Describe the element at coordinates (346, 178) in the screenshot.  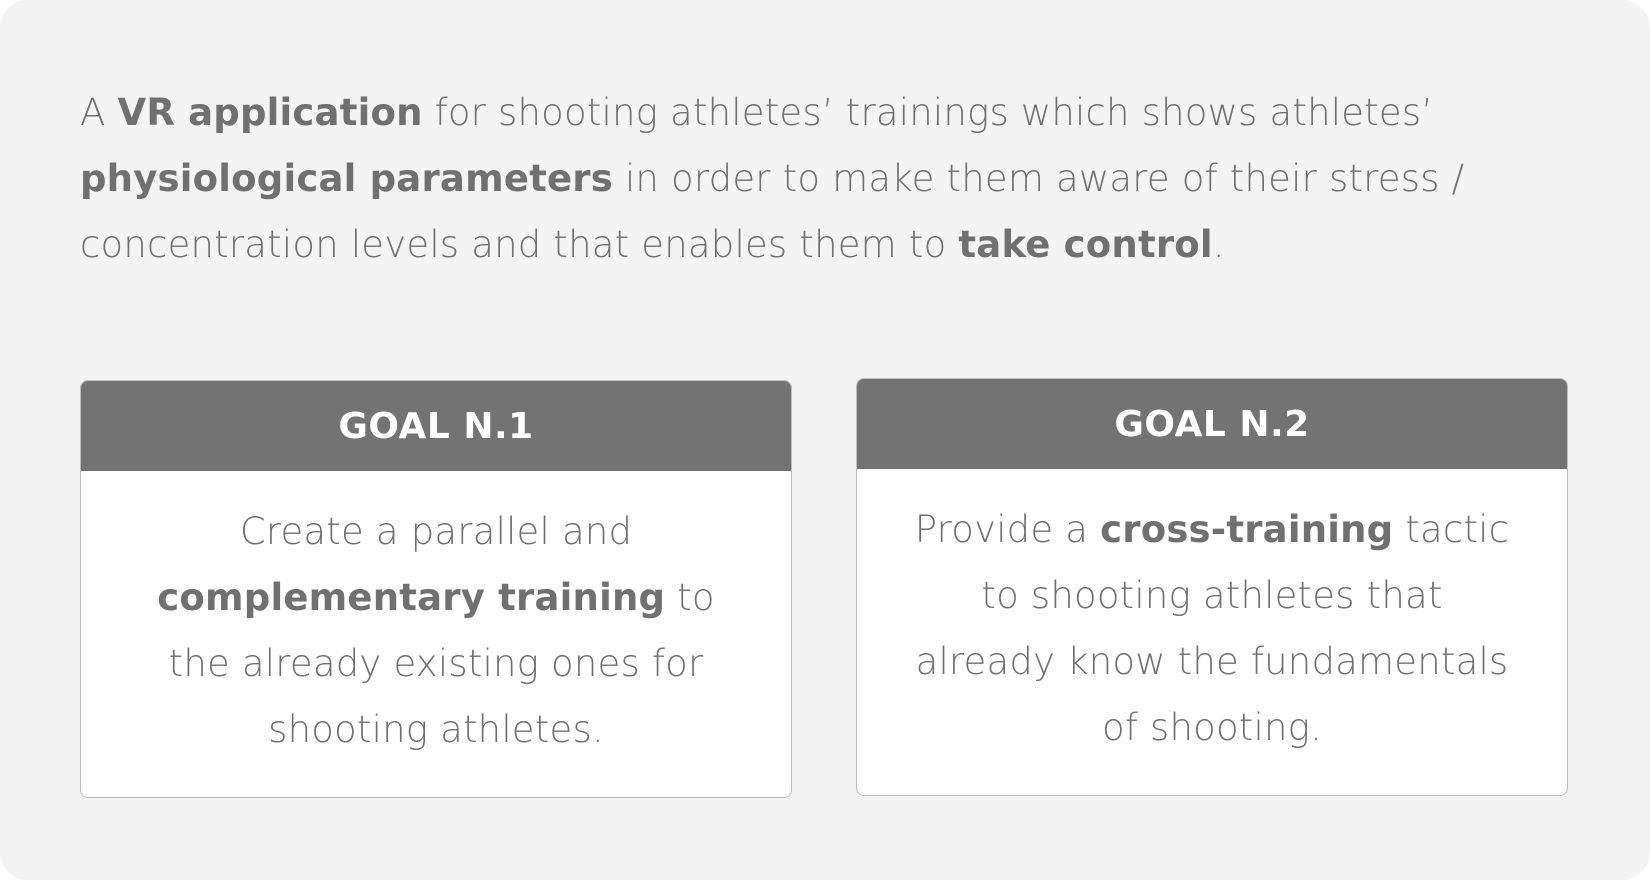
I see `intro-highlight-physiological-parameters: physiological parameters` at that location.